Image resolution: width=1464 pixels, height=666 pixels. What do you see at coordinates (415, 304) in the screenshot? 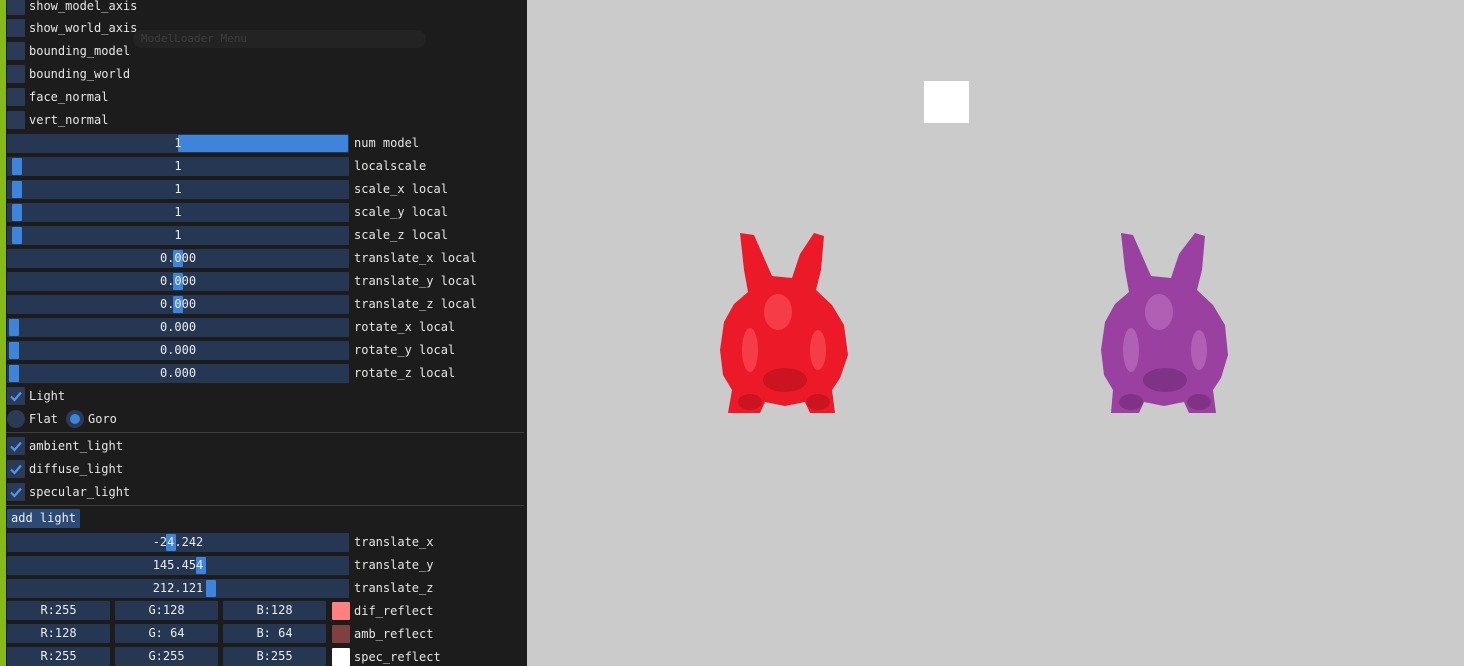
I see `slider-label: translate_z local` at bounding box center [415, 304].